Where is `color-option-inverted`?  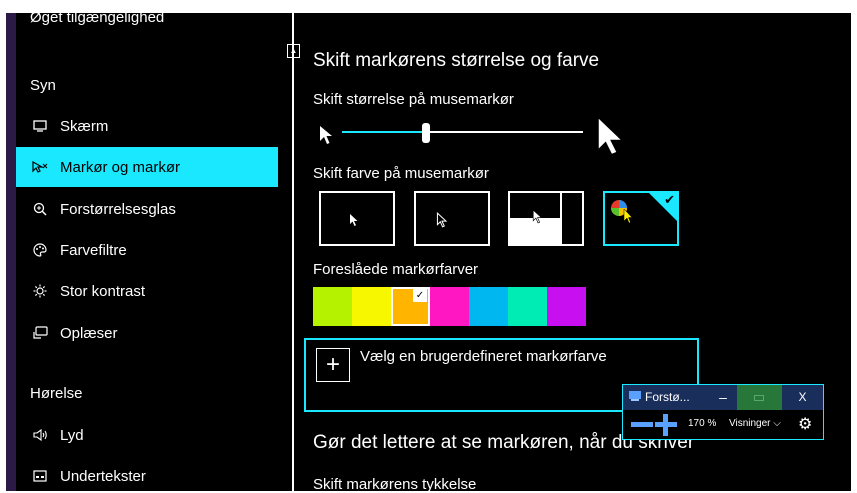
color-option-inverted is located at coordinates (546, 218).